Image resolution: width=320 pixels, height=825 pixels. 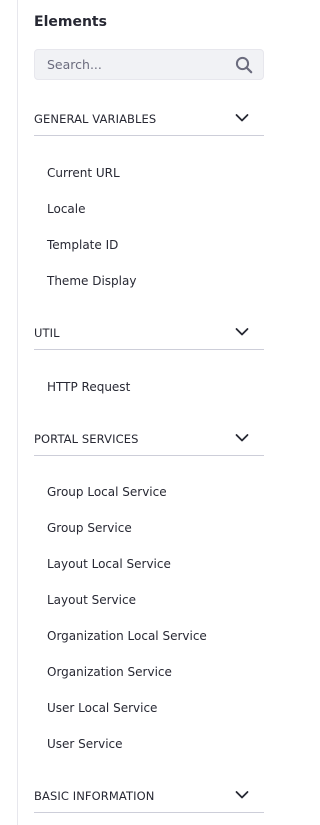 I want to click on element-item-layout-service: Layout Service, so click(x=91, y=600).